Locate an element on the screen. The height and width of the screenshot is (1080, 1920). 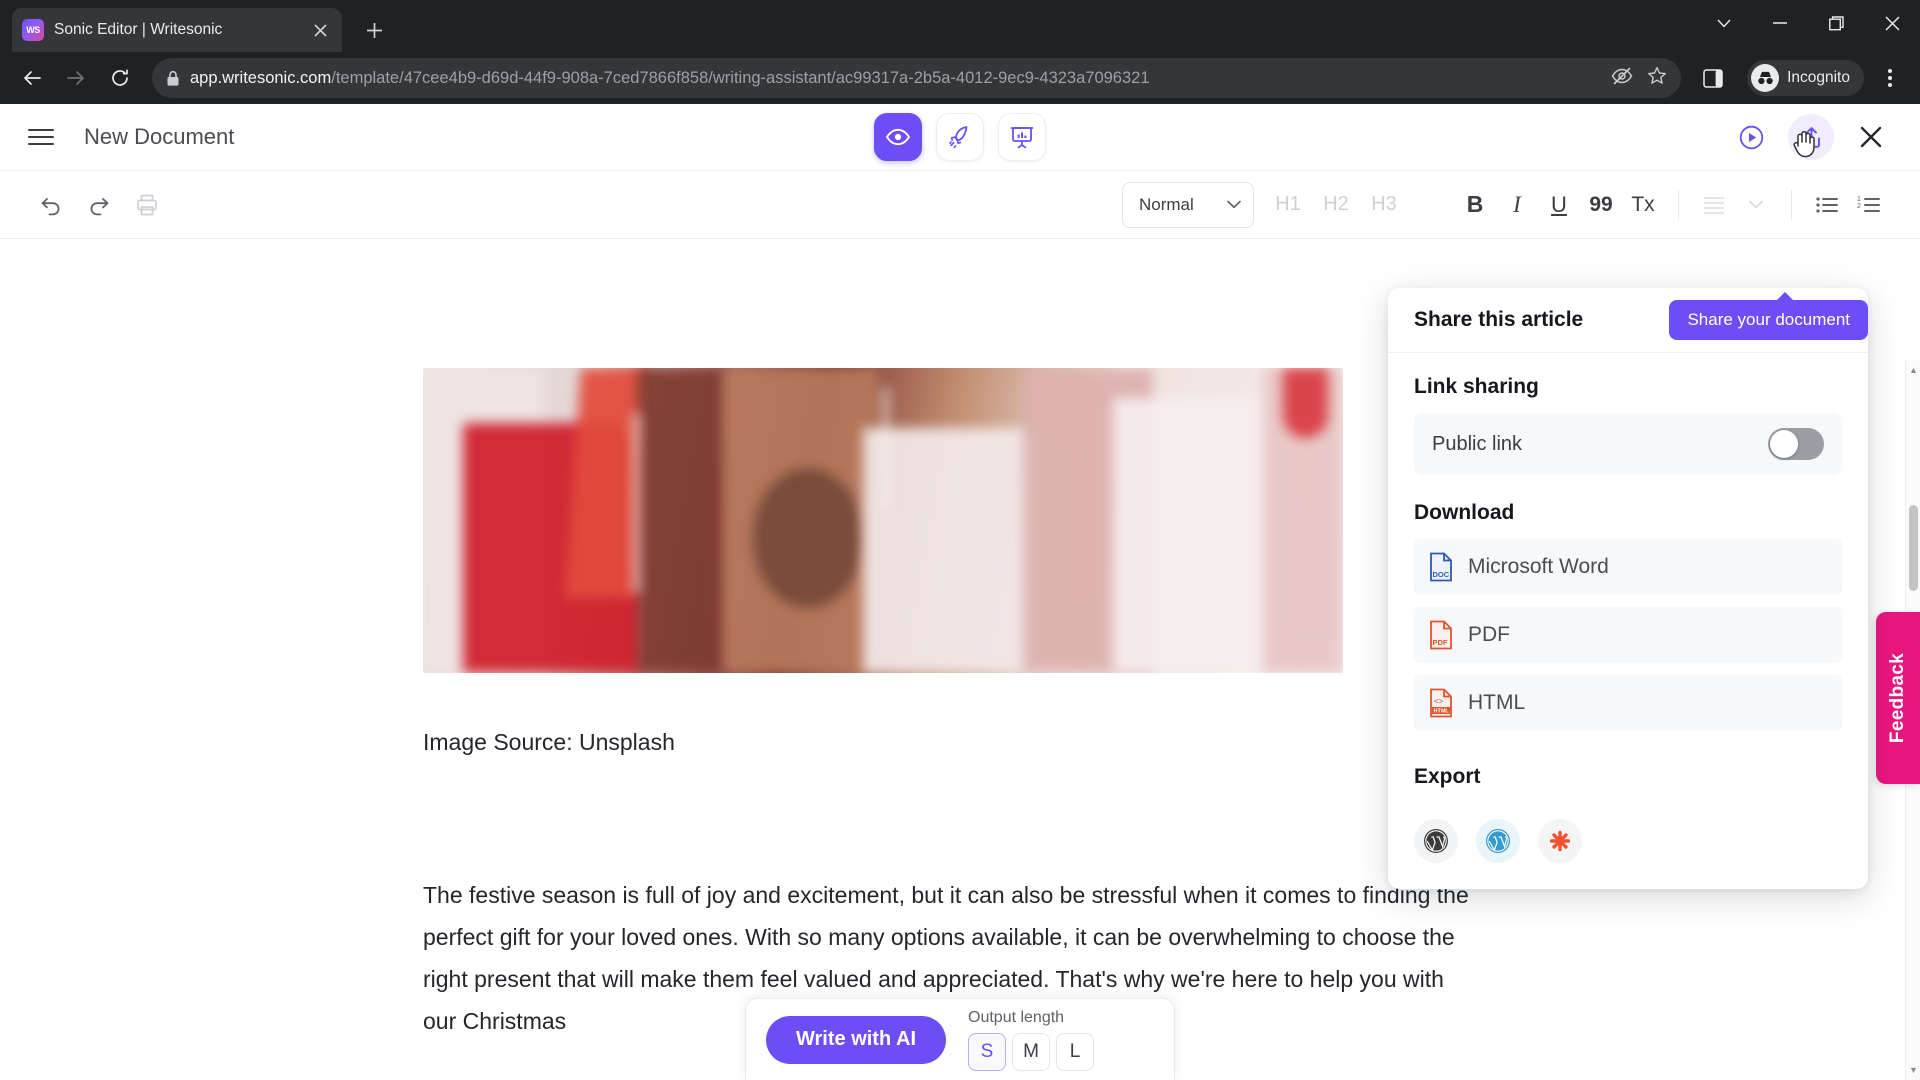
incognito-profile-pill: Incognito is located at coordinates (1805, 78).